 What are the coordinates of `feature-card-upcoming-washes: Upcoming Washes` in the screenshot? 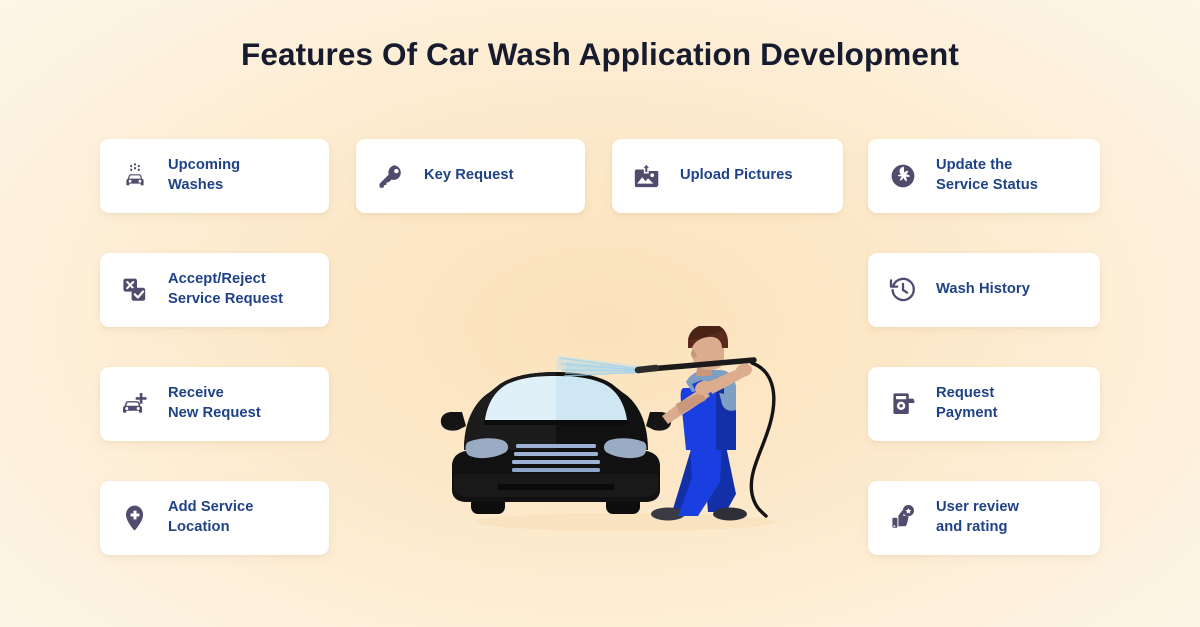 It's located at (214, 176).